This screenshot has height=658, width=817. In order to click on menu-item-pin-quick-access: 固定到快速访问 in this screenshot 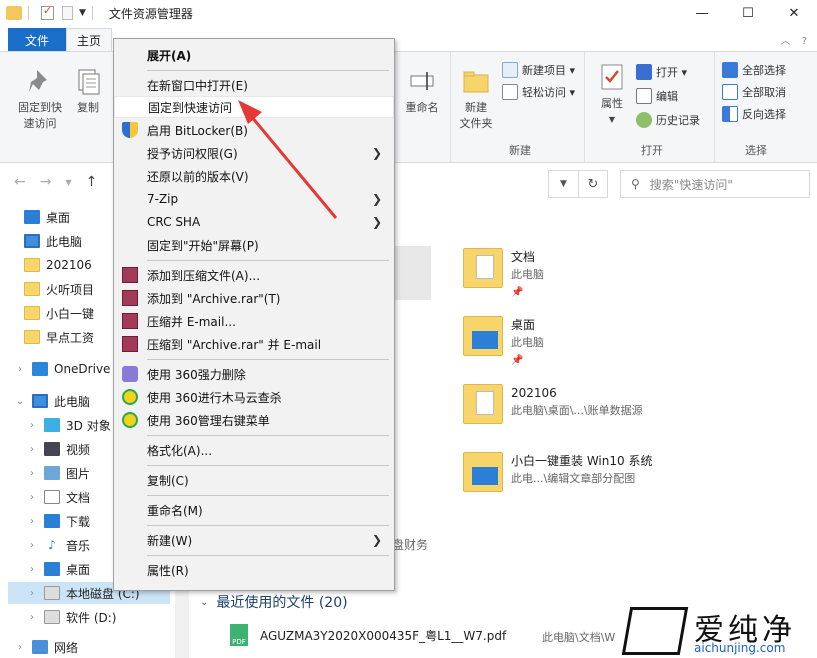, I will do `click(254, 107)`.